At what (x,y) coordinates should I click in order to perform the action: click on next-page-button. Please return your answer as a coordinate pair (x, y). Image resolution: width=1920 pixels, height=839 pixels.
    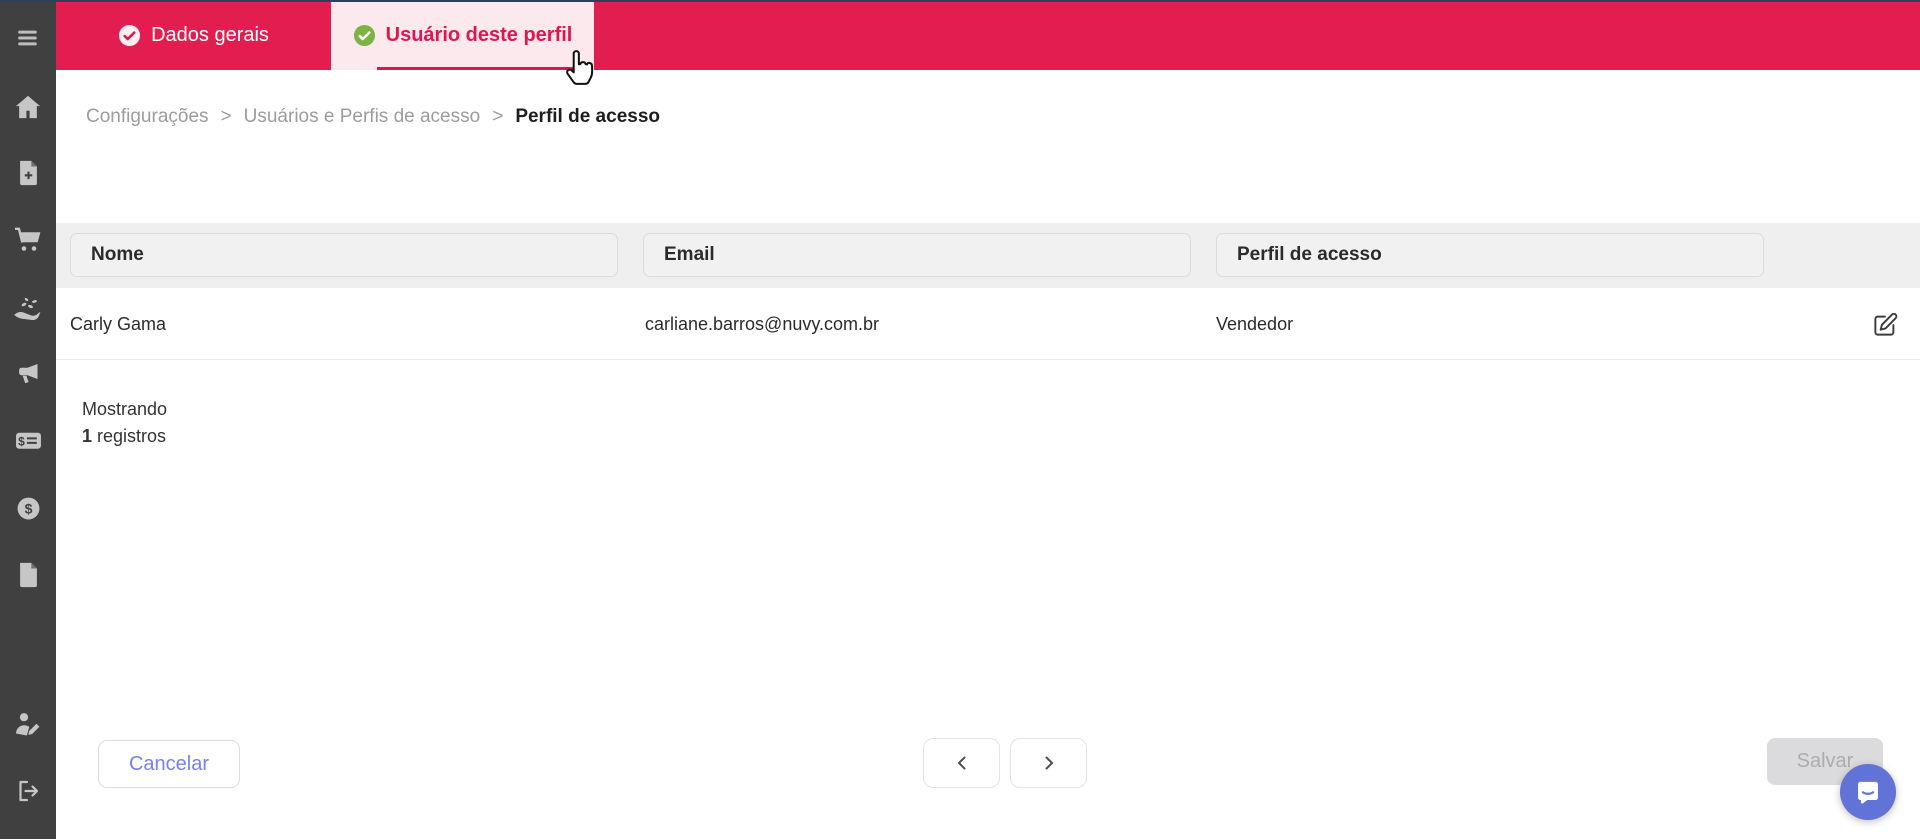
    Looking at the image, I should click on (1048, 763).